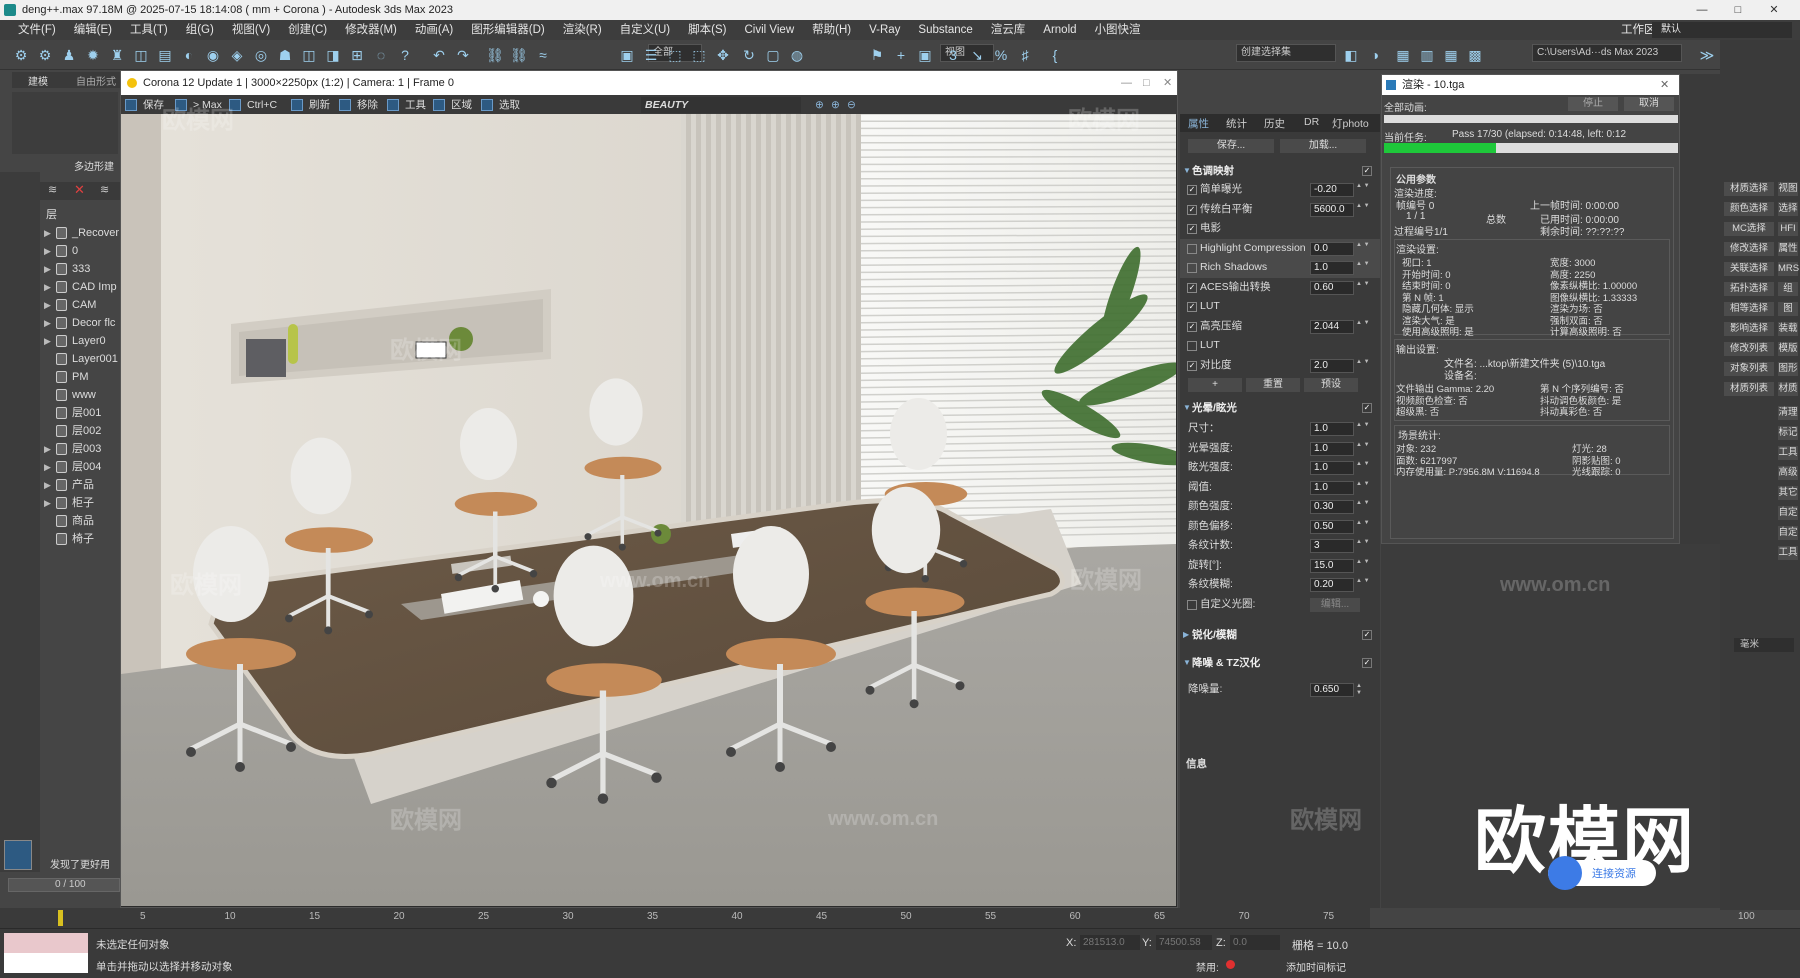 This screenshot has width=1800, height=978. I want to click on toolbar-tool-icon: ⛓, so click(495, 55).